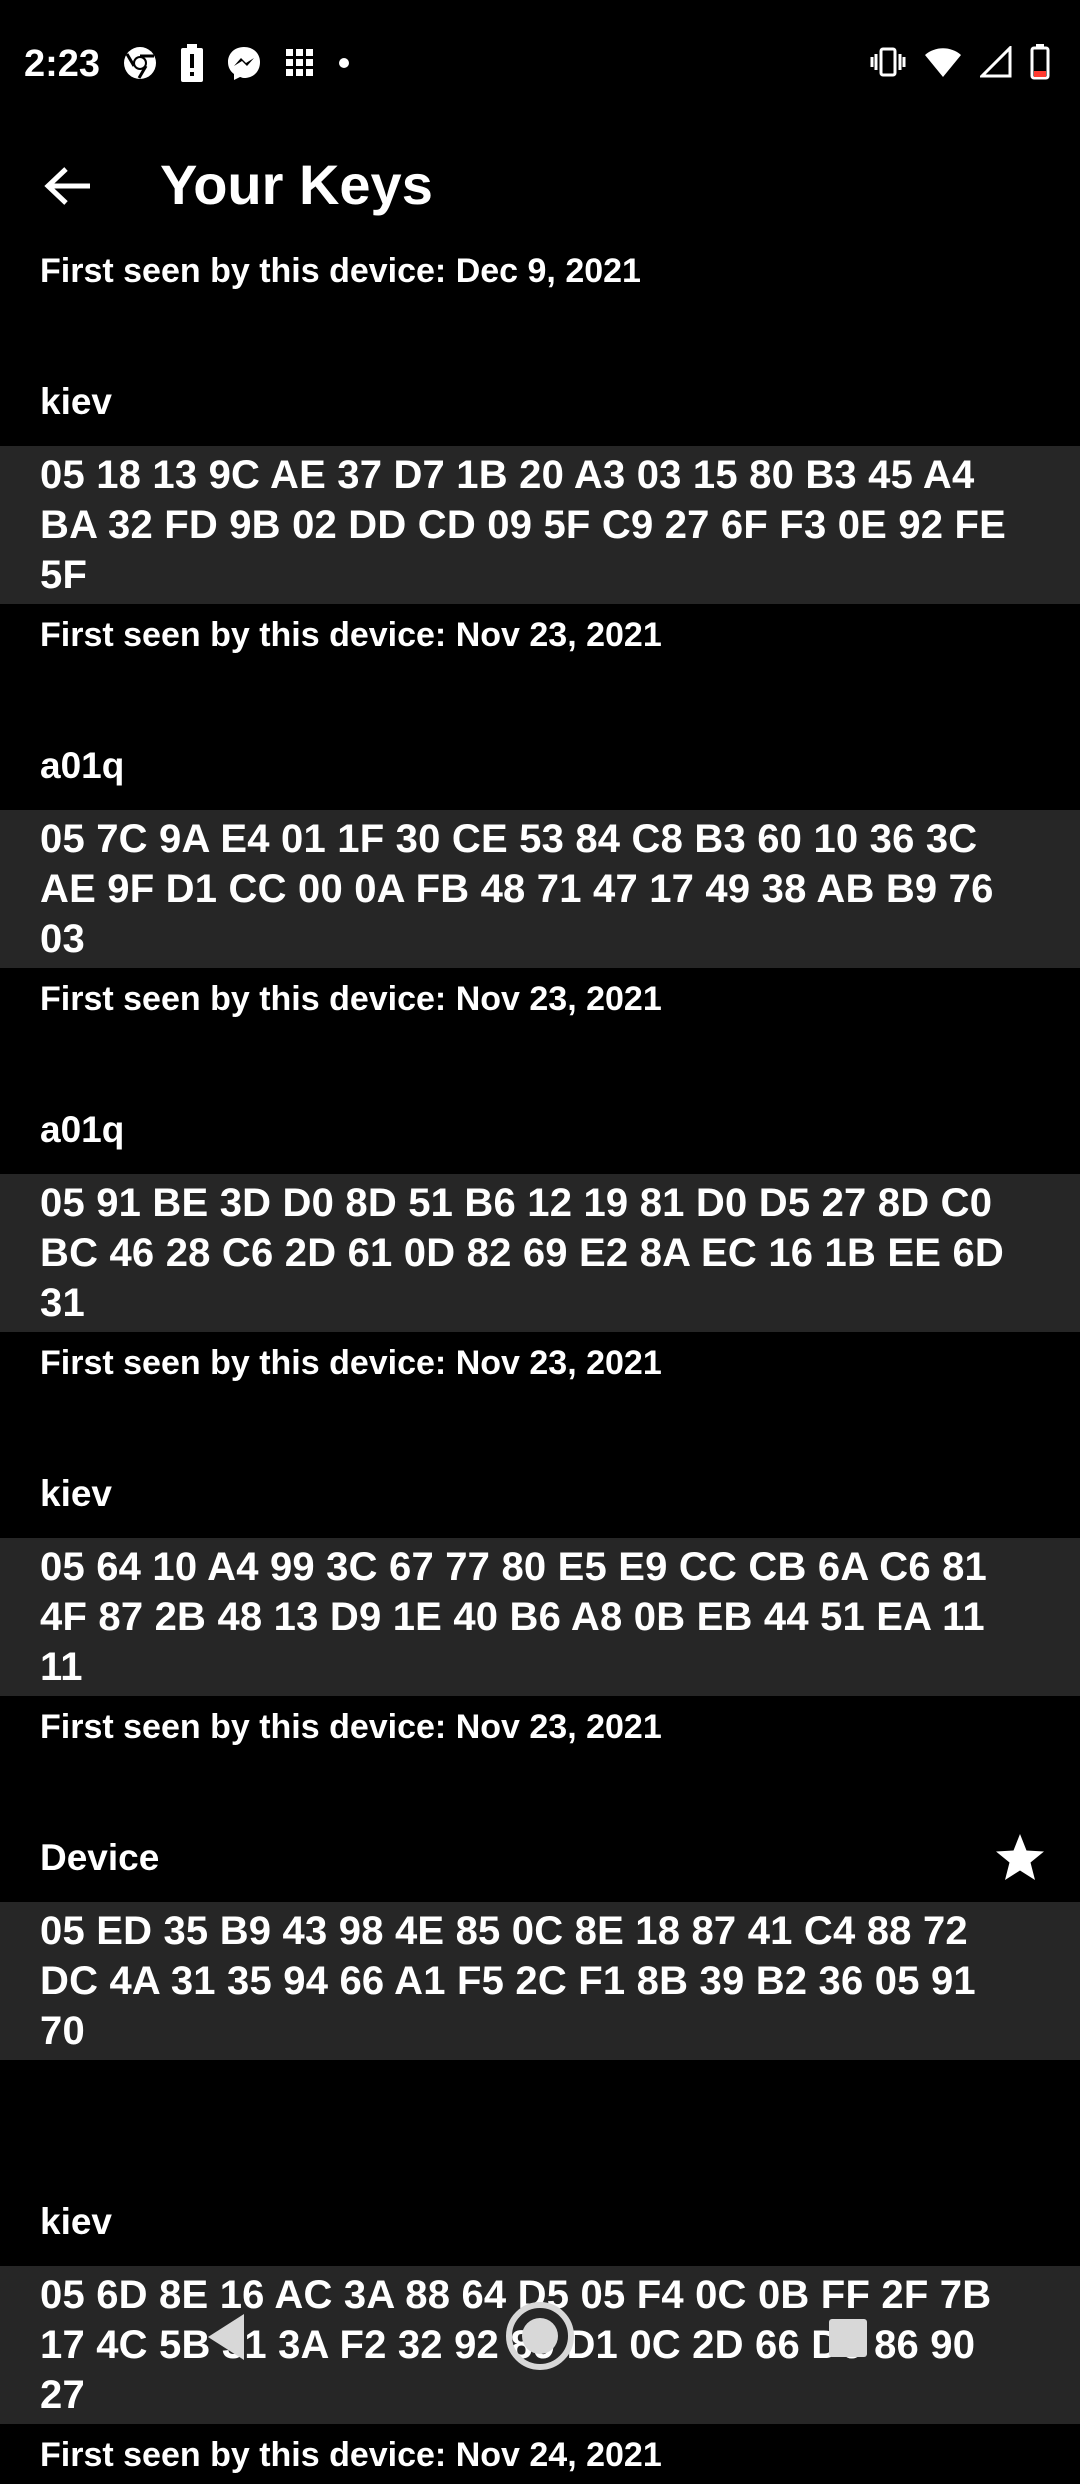 This screenshot has height=2484, width=1080. I want to click on navigation-bar, so click(540, 2335).